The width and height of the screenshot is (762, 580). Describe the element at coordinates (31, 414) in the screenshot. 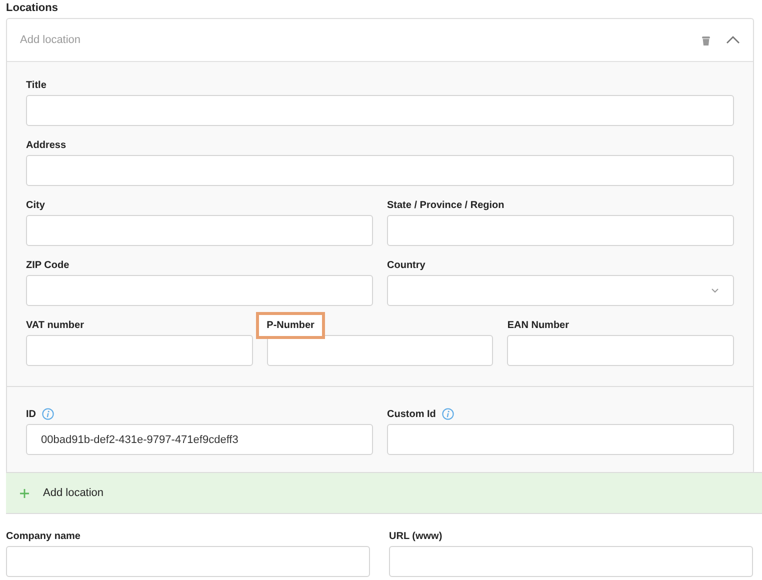

I see `field-label: ID` at that location.